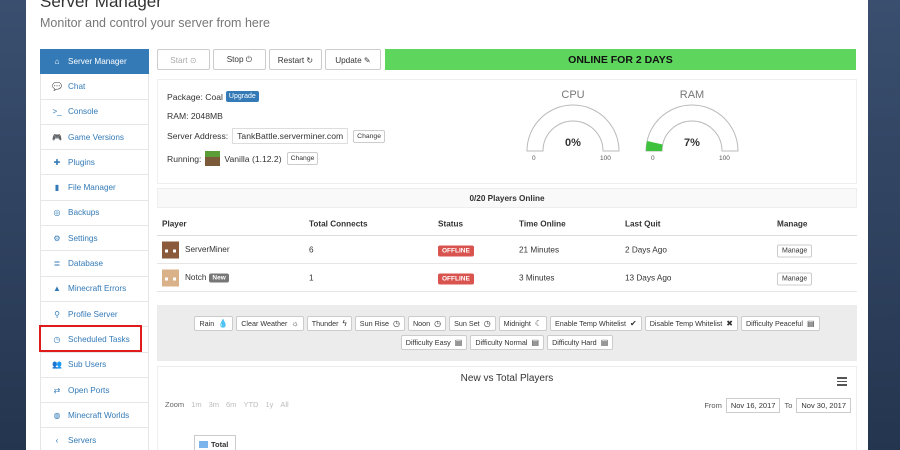 This screenshot has width=900, height=450. What do you see at coordinates (183, 59) in the screenshot?
I see `start-button: Start ⊙` at bounding box center [183, 59].